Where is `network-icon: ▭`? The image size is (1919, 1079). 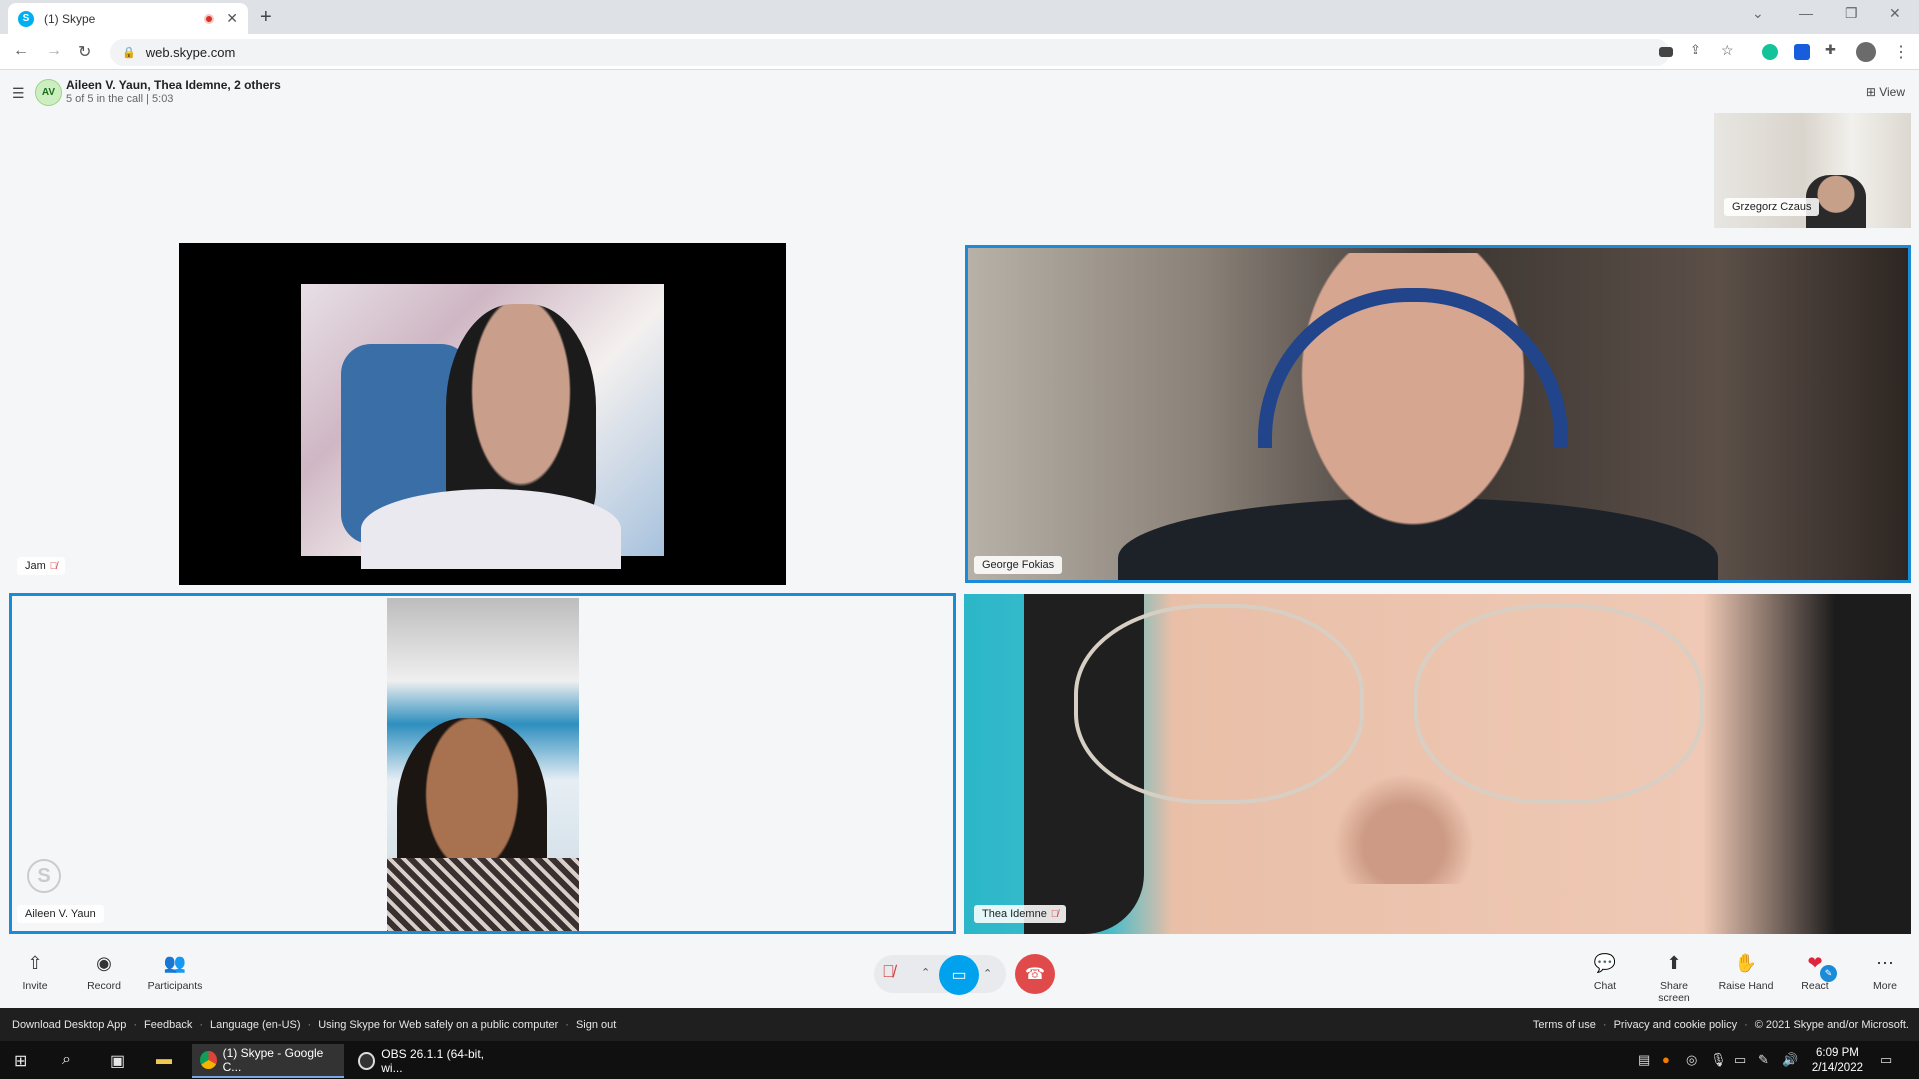 network-icon: ▭ is located at coordinates (1740, 1060).